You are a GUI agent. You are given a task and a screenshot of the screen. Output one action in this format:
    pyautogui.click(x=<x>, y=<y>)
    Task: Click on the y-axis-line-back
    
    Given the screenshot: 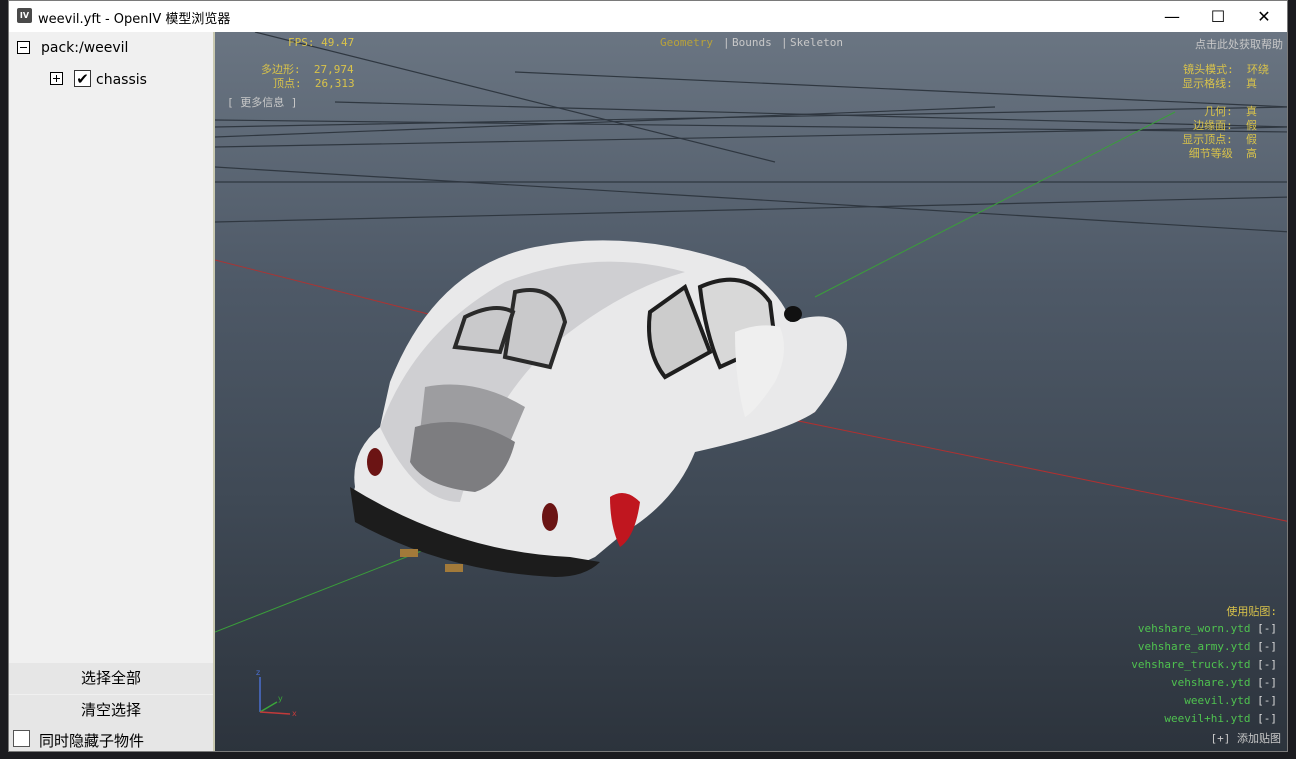 What is the action you would take?
    pyautogui.click(x=995, y=204)
    